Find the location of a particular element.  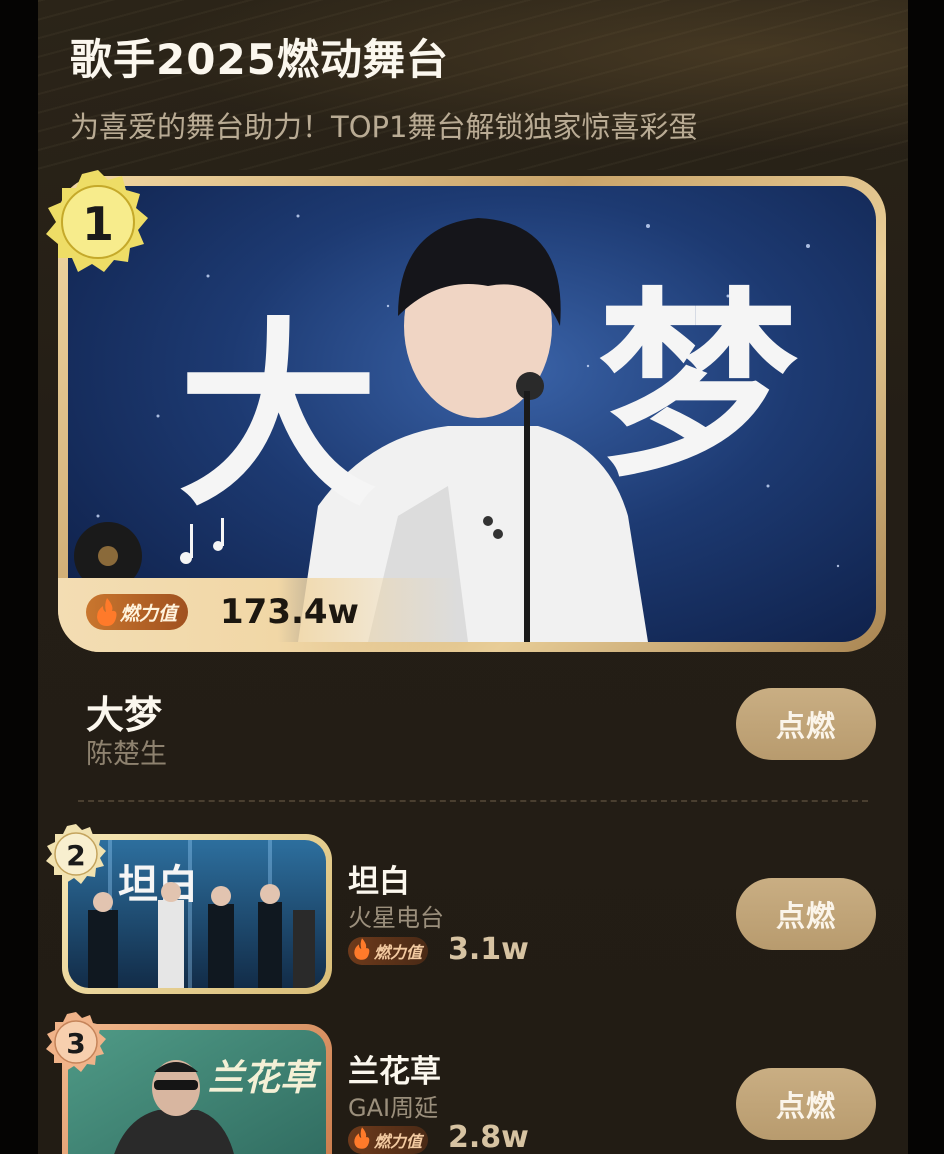

heat-label-2: 燃力值 is located at coordinates (398, 952).